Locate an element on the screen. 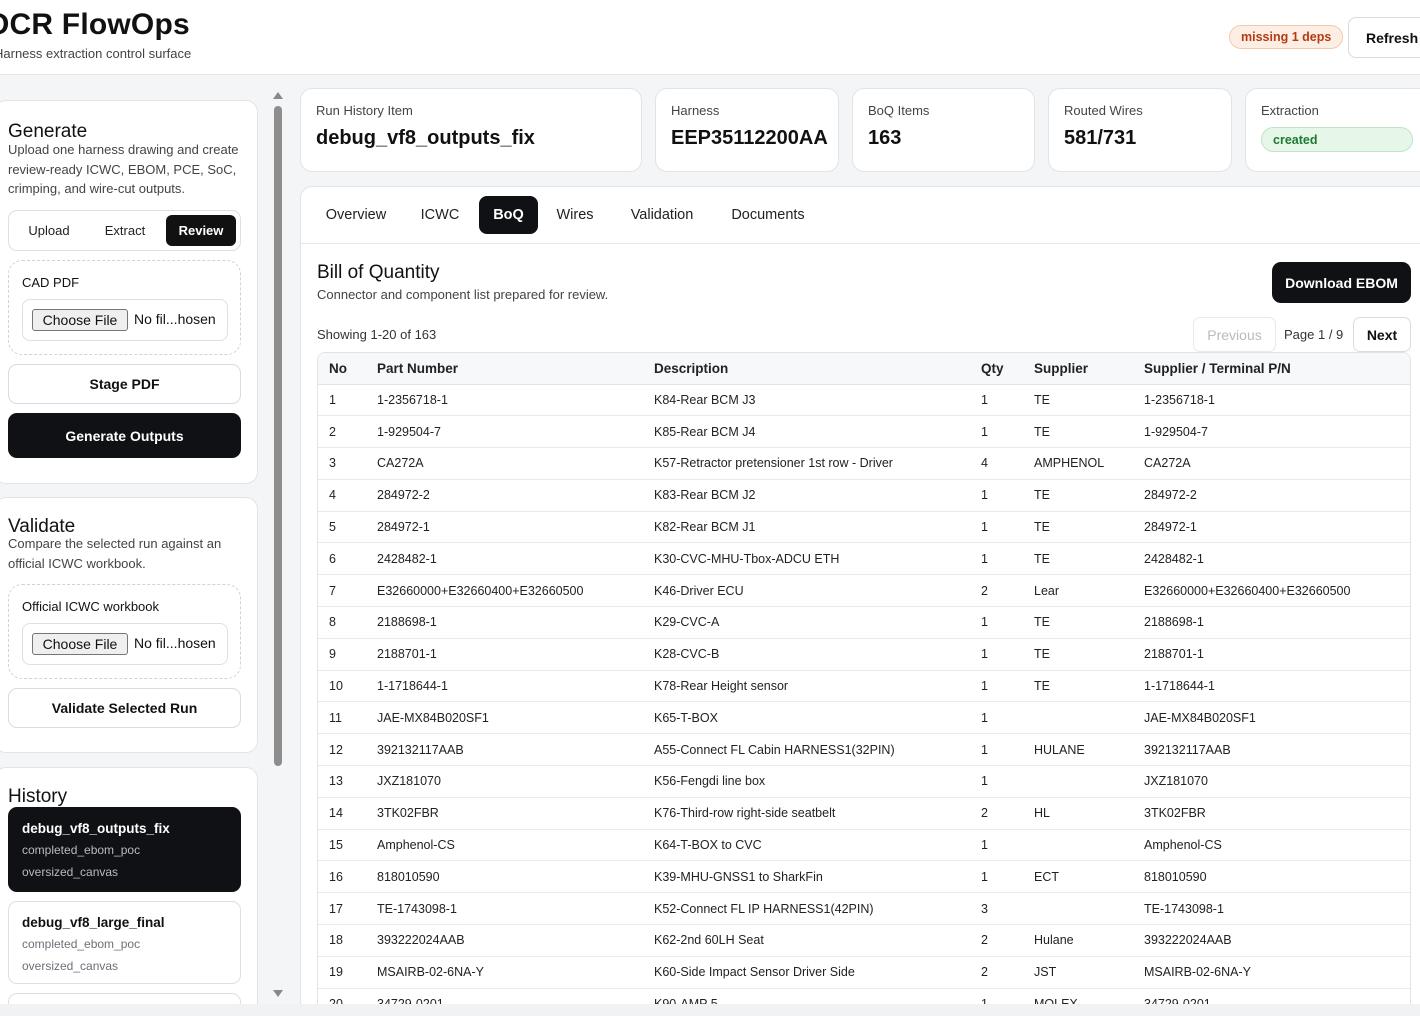 The height and width of the screenshot is (1016, 1420). table-cell: HULANE is located at coordinates (1078, 750).